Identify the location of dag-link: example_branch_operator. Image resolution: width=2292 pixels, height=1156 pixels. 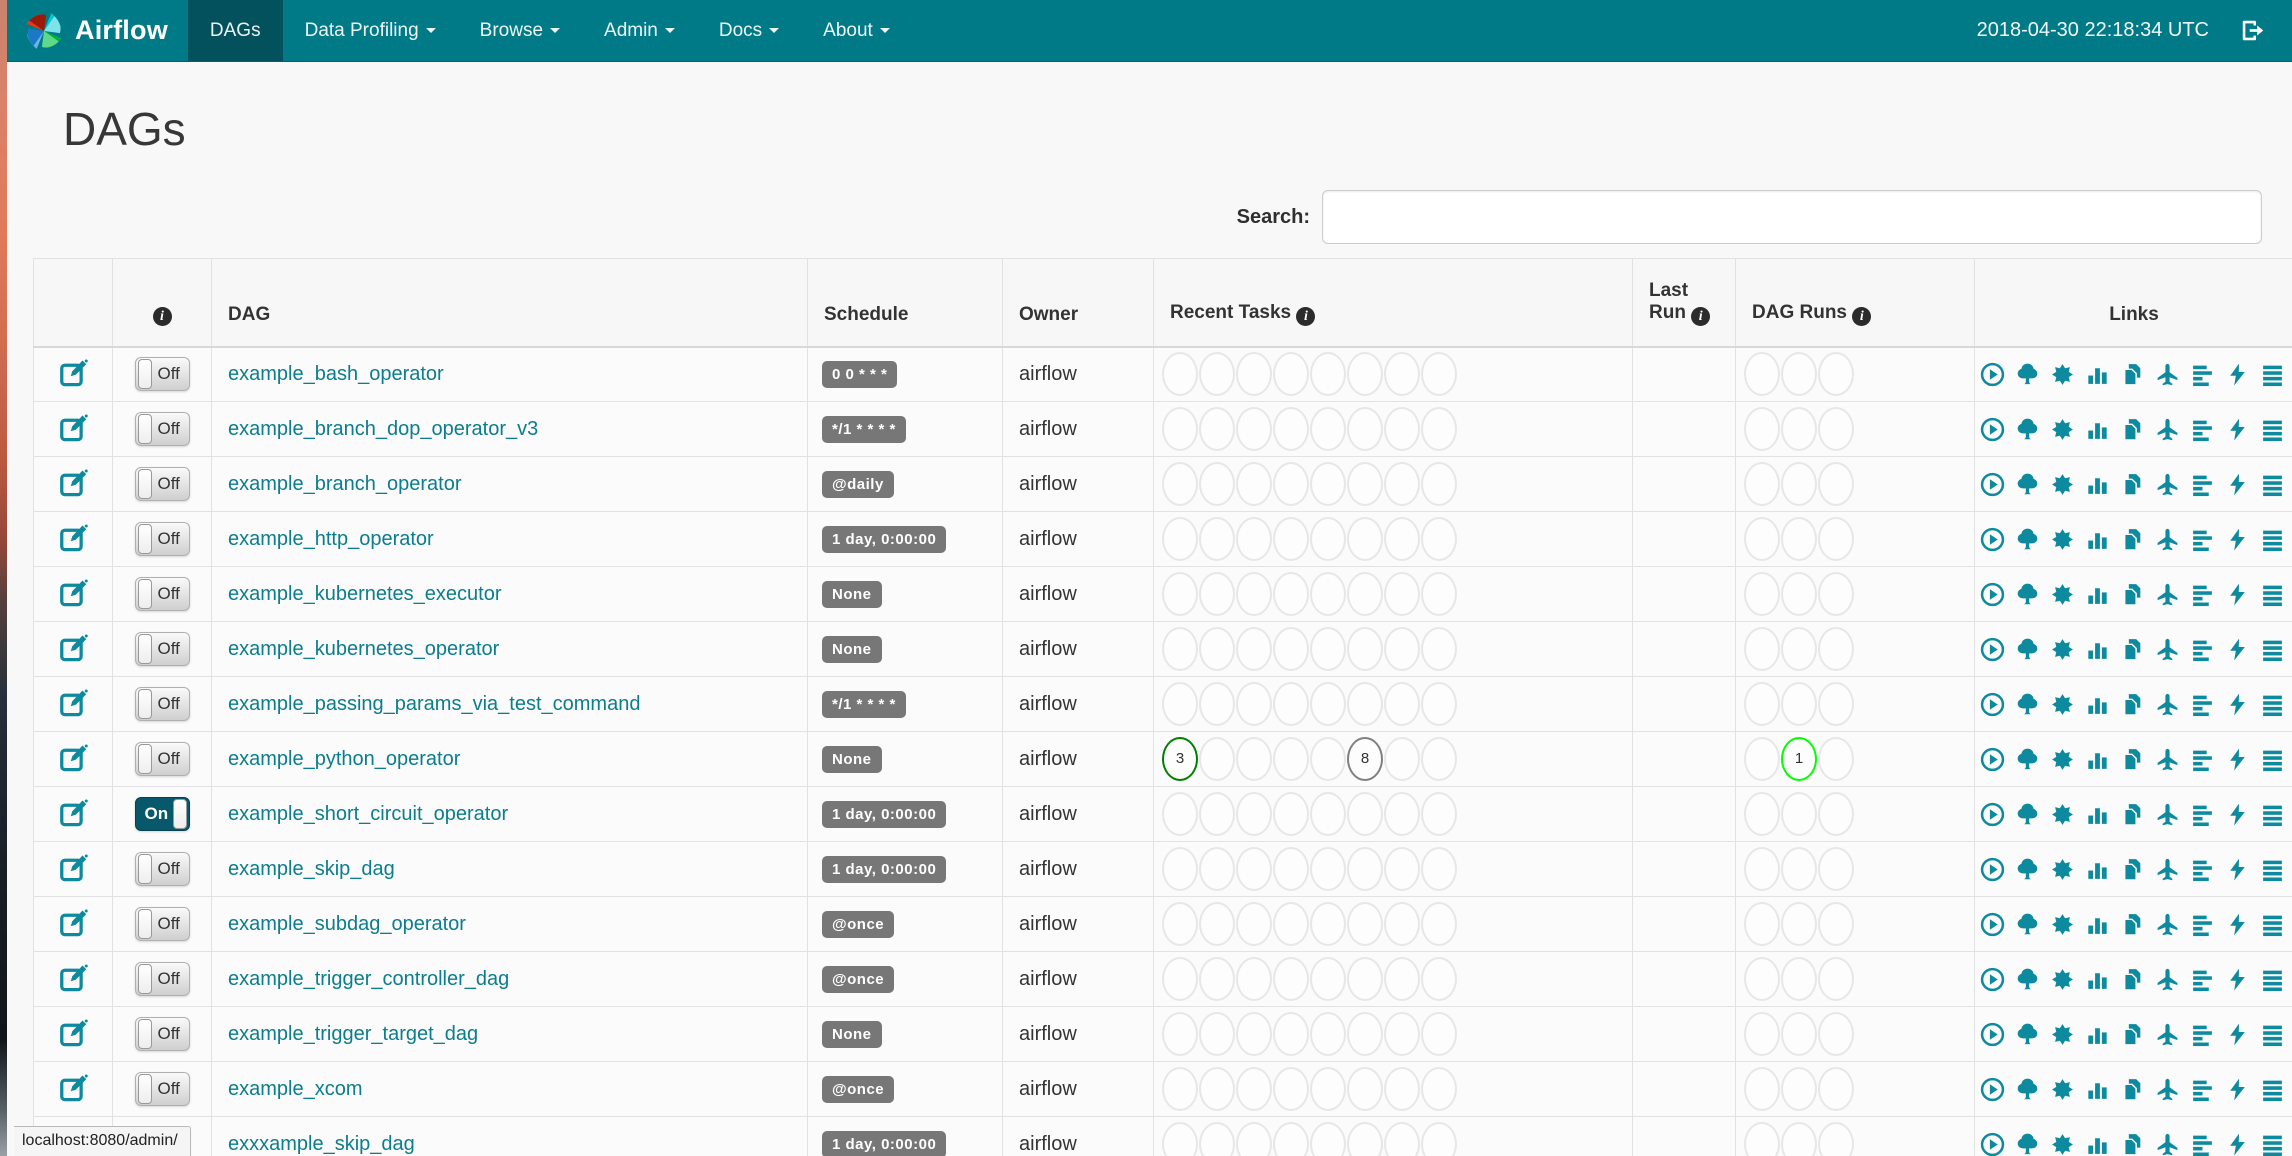
(345, 484).